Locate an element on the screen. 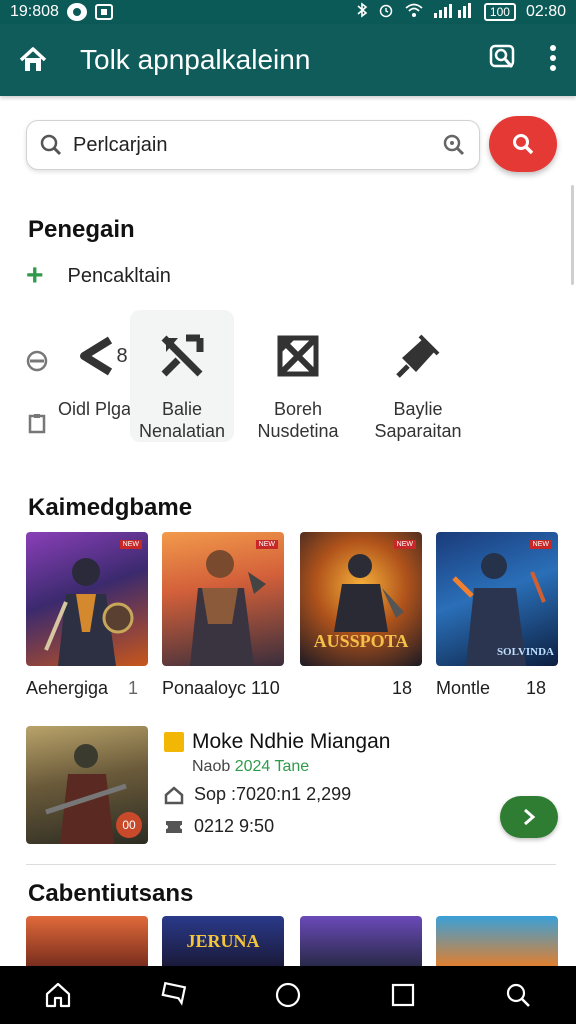 The width and height of the screenshot is (576, 1024). search-input is located at coordinates (257, 145).